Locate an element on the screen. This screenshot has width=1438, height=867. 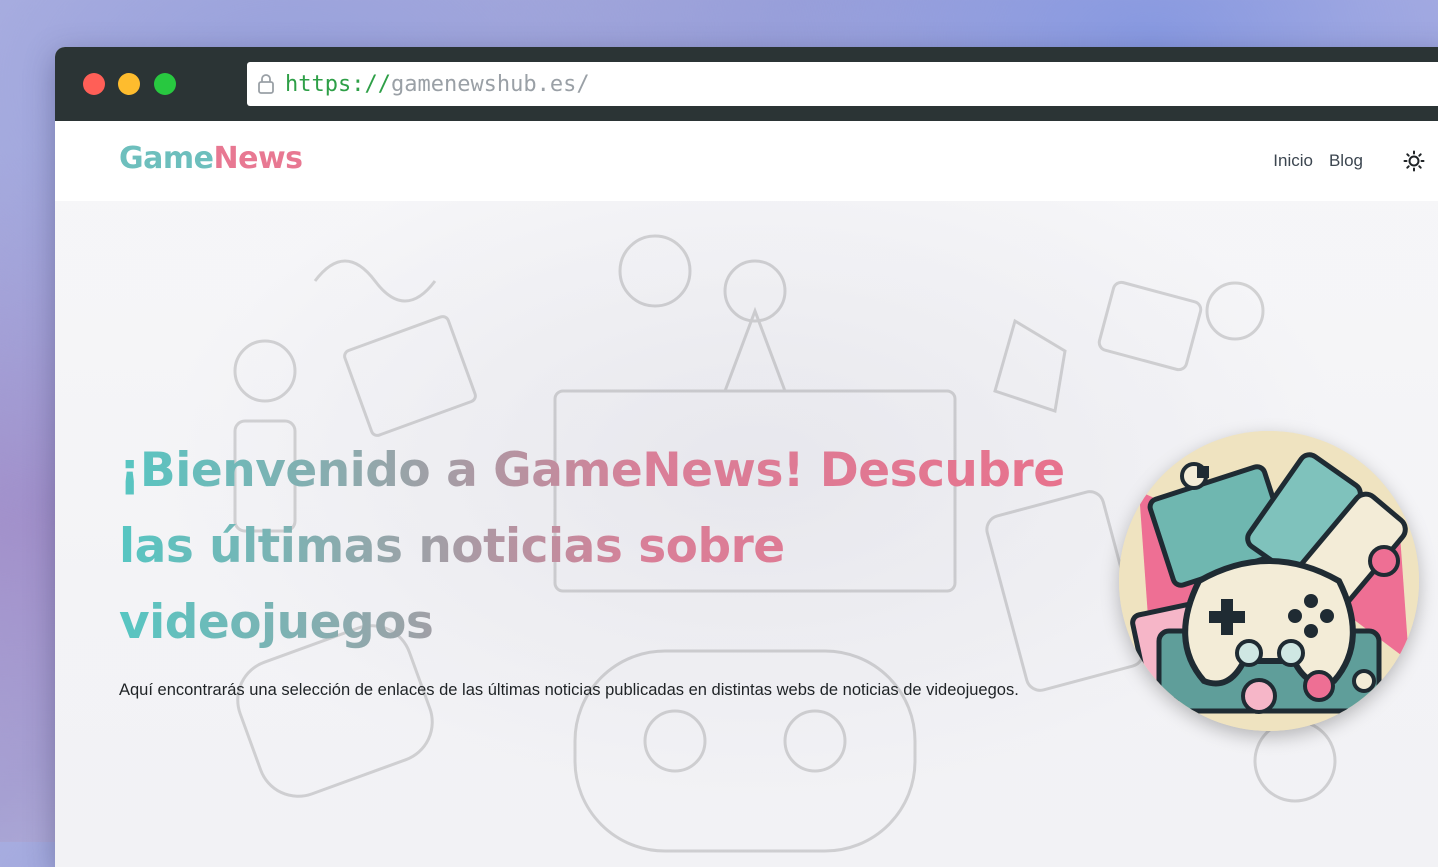
gamepad-illustration is located at coordinates (1269, 581).